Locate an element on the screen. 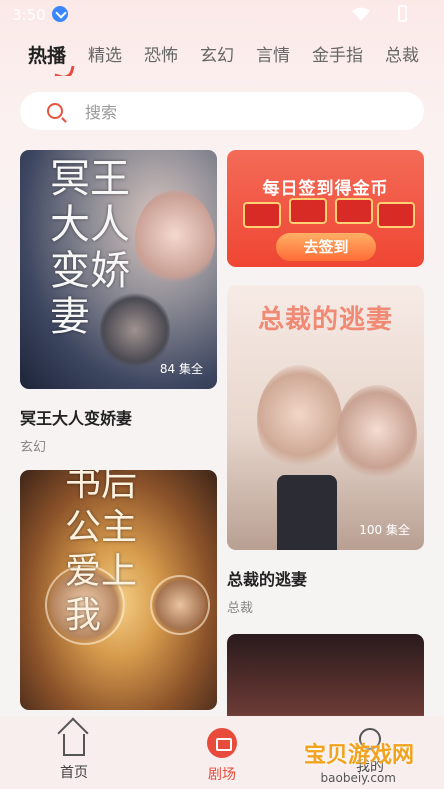  episode-count-badge: 100 集全 is located at coordinates (384, 530).